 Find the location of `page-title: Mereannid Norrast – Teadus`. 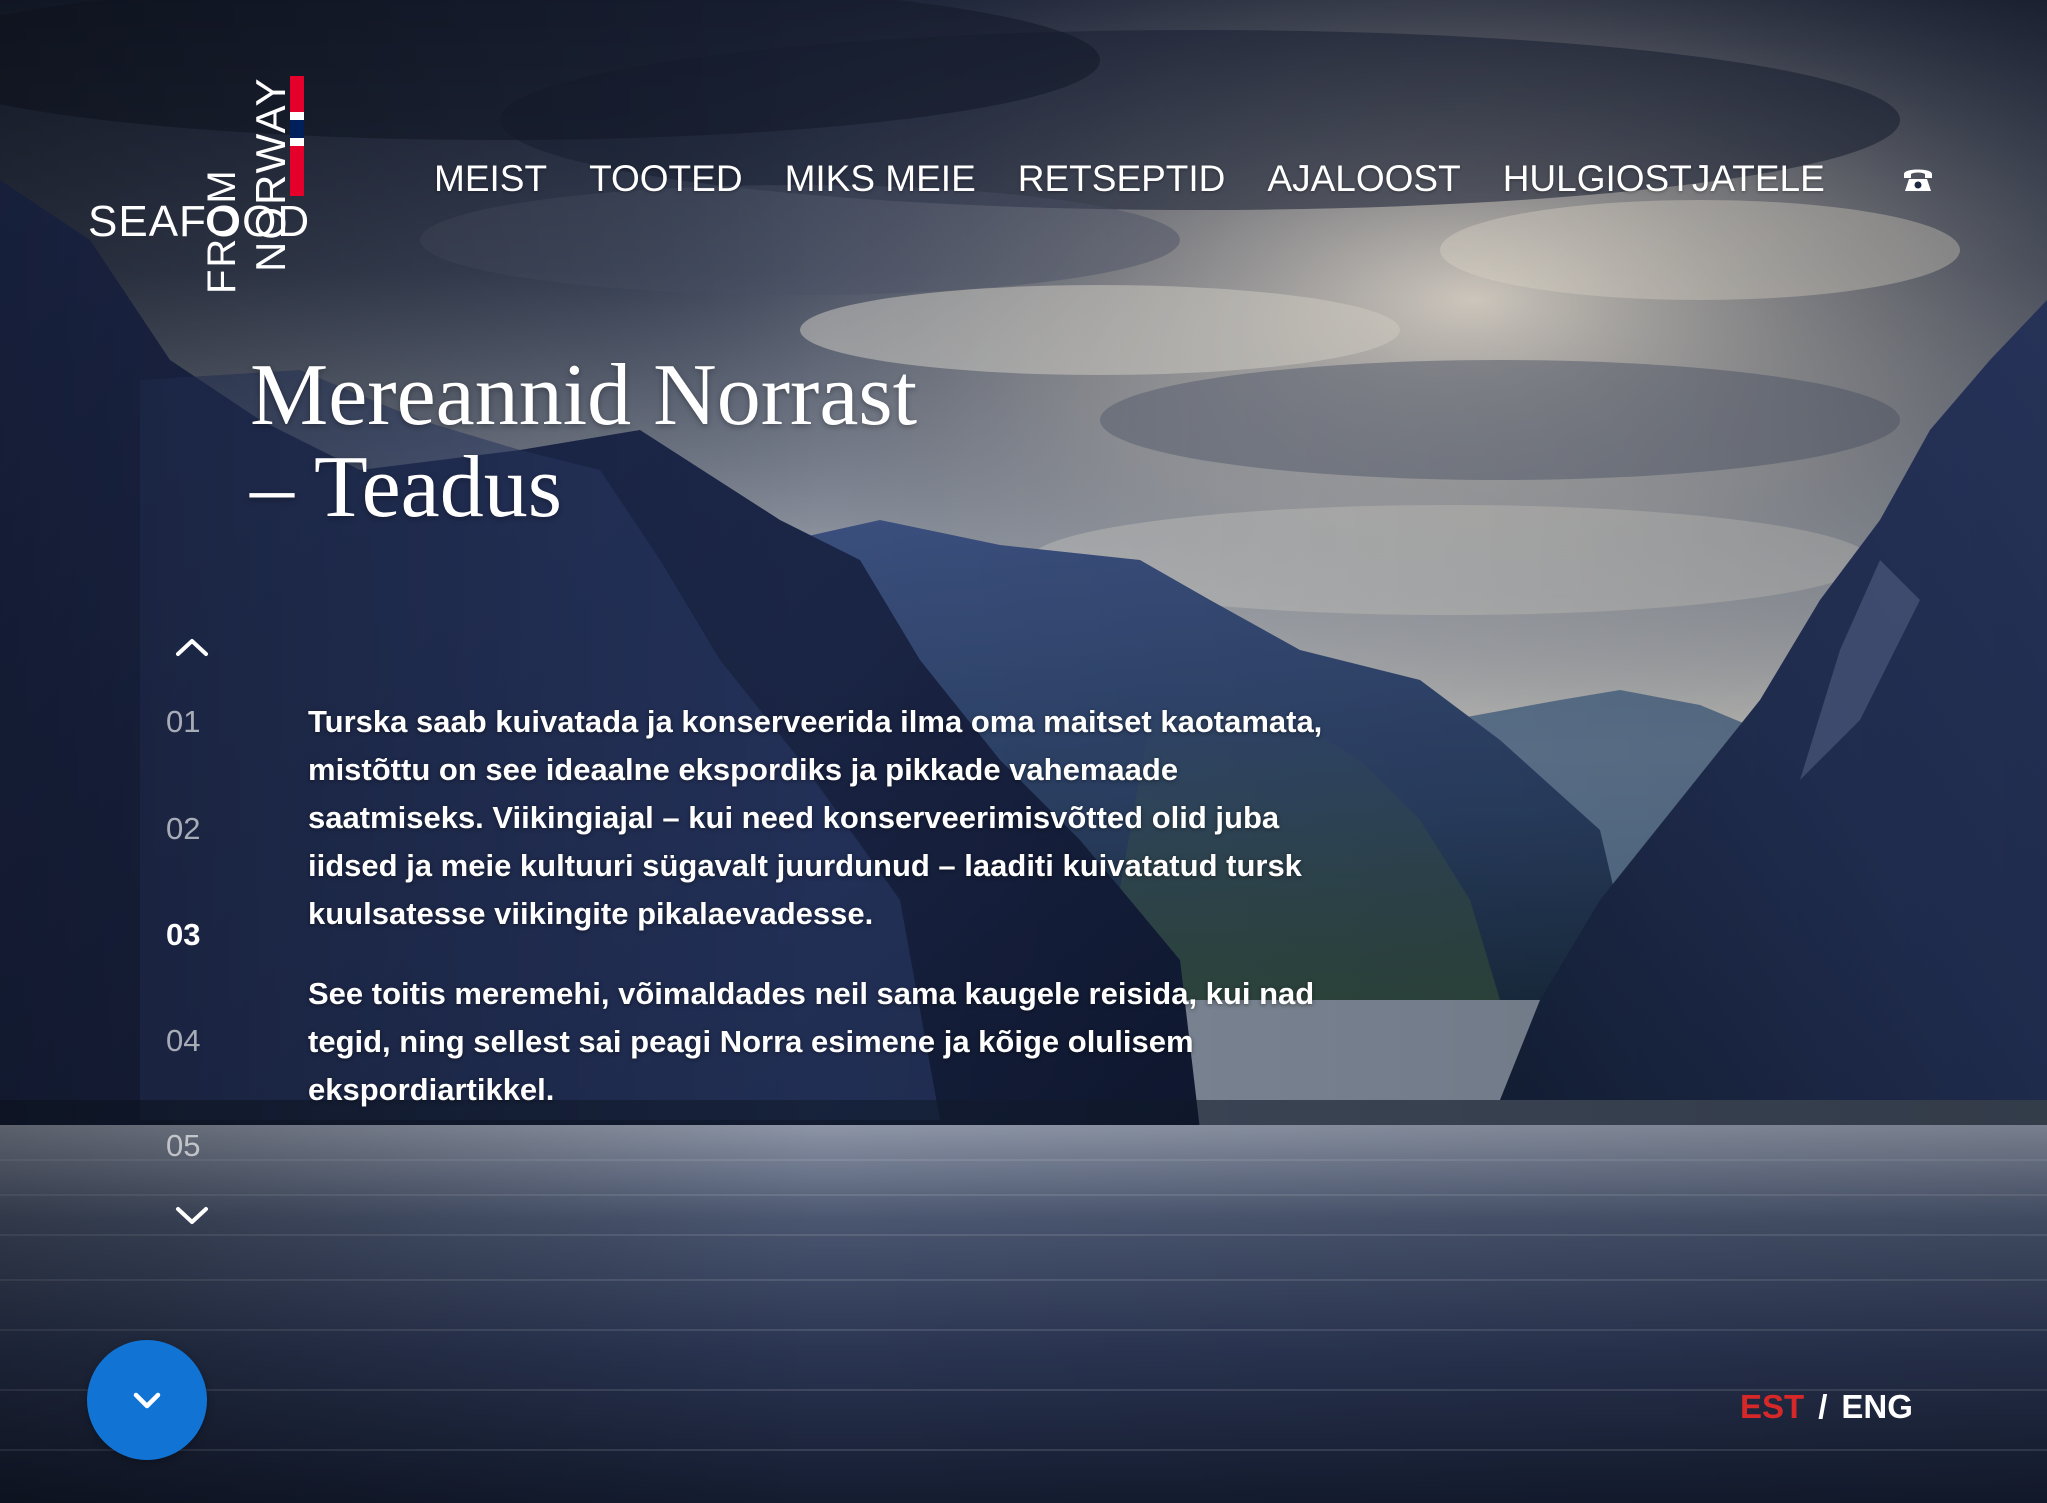

page-title: Mereannid Norrast – Teadus is located at coordinates (583, 442).